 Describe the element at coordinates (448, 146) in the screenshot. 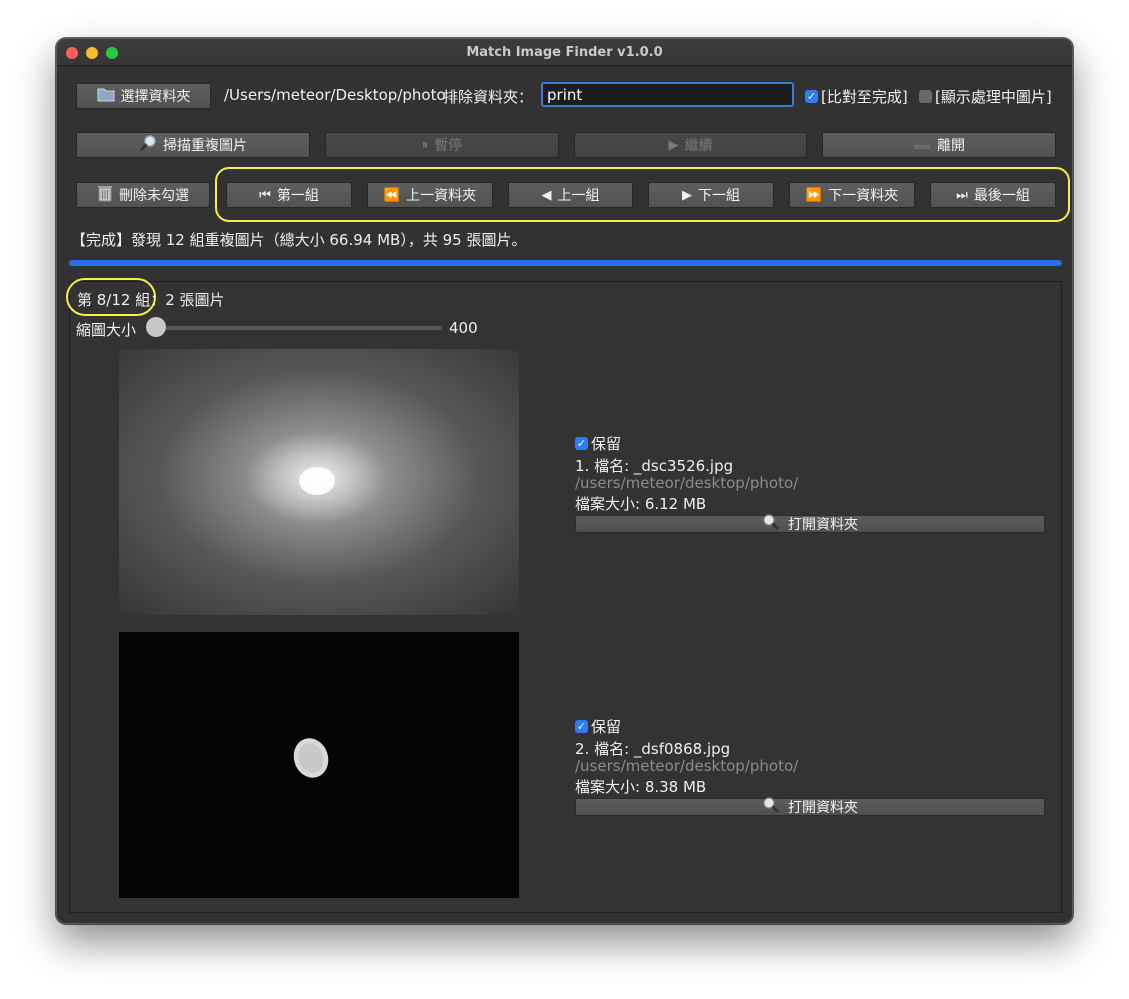

I see `pause-label: 暫停` at that location.